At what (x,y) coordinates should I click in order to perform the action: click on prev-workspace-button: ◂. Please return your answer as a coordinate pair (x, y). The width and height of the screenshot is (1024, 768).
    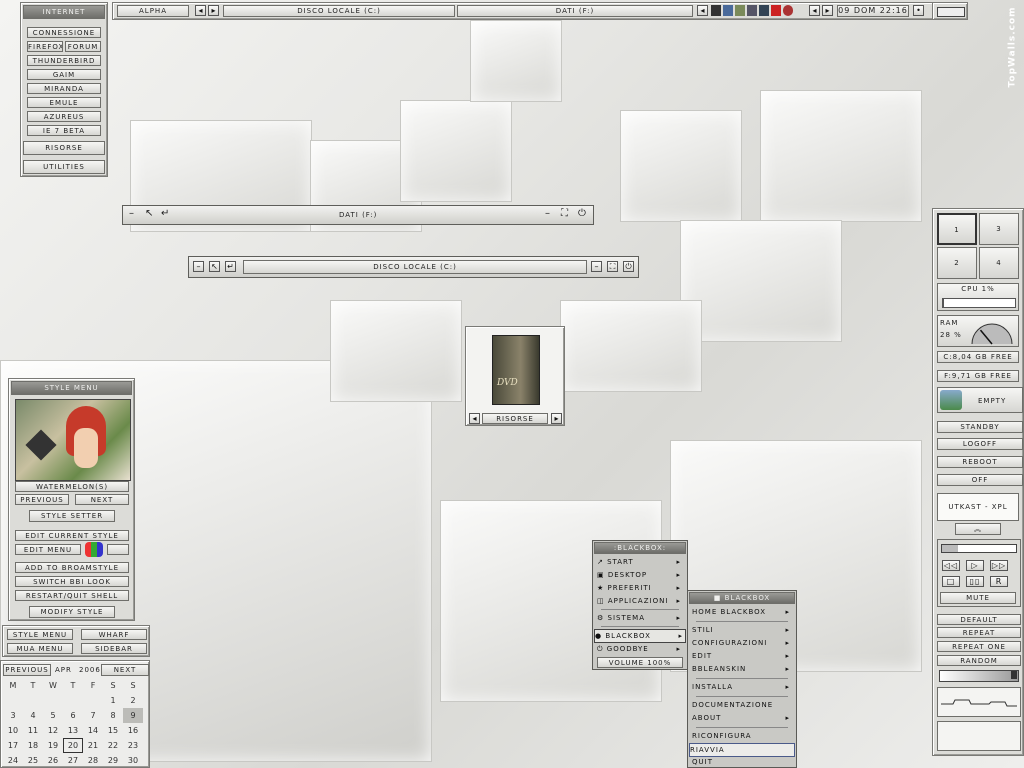
    Looking at the image, I should click on (200, 10).